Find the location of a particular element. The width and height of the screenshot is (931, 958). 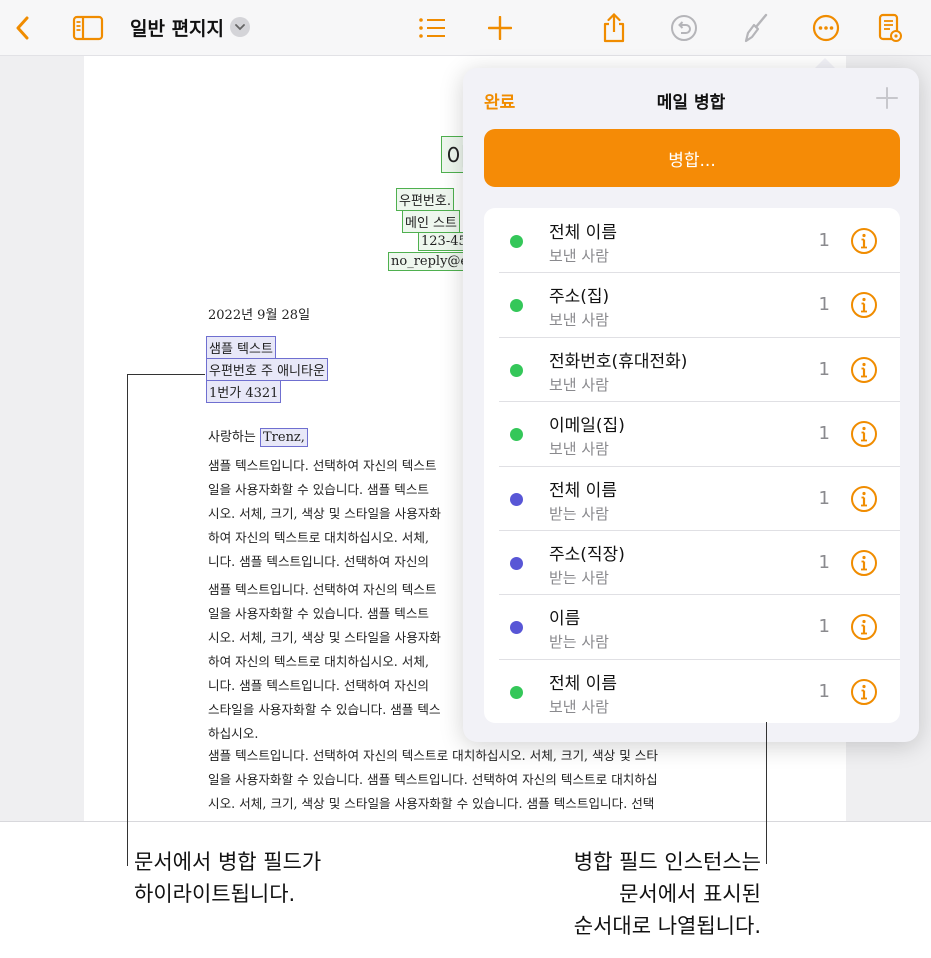

toolbar: 일반 편지지 is located at coordinates (465, 28).